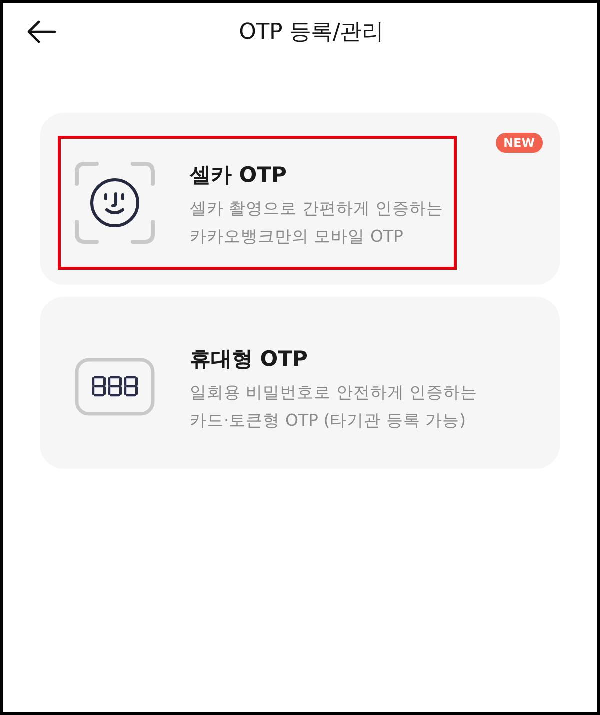 Image resolution: width=600 pixels, height=715 pixels. I want to click on digital-display-icon, so click(115, 387).